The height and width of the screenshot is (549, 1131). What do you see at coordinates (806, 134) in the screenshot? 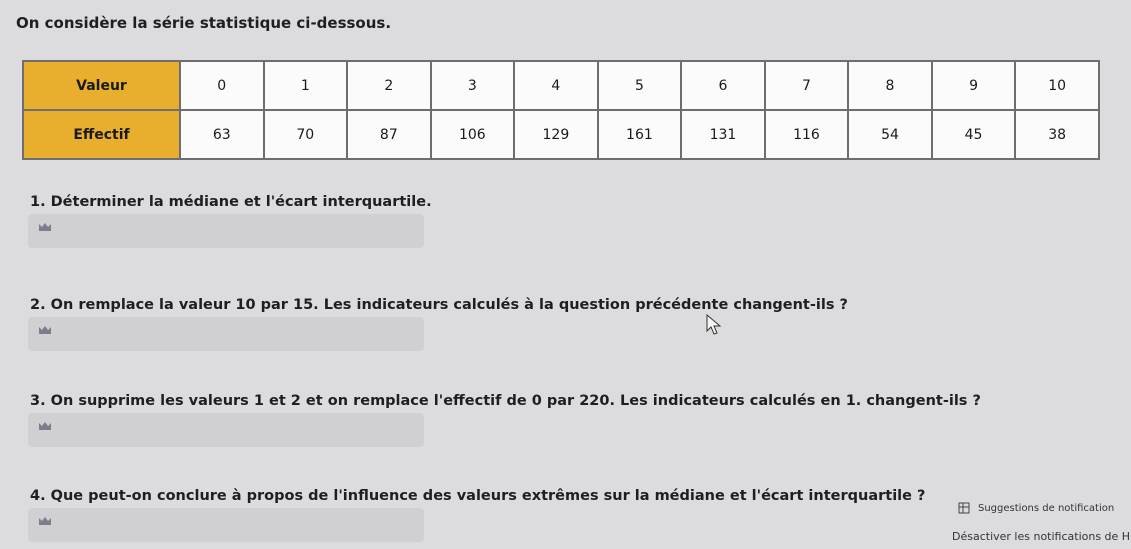
I see `effectif-cell: 116` at bounding box center [806, 134].